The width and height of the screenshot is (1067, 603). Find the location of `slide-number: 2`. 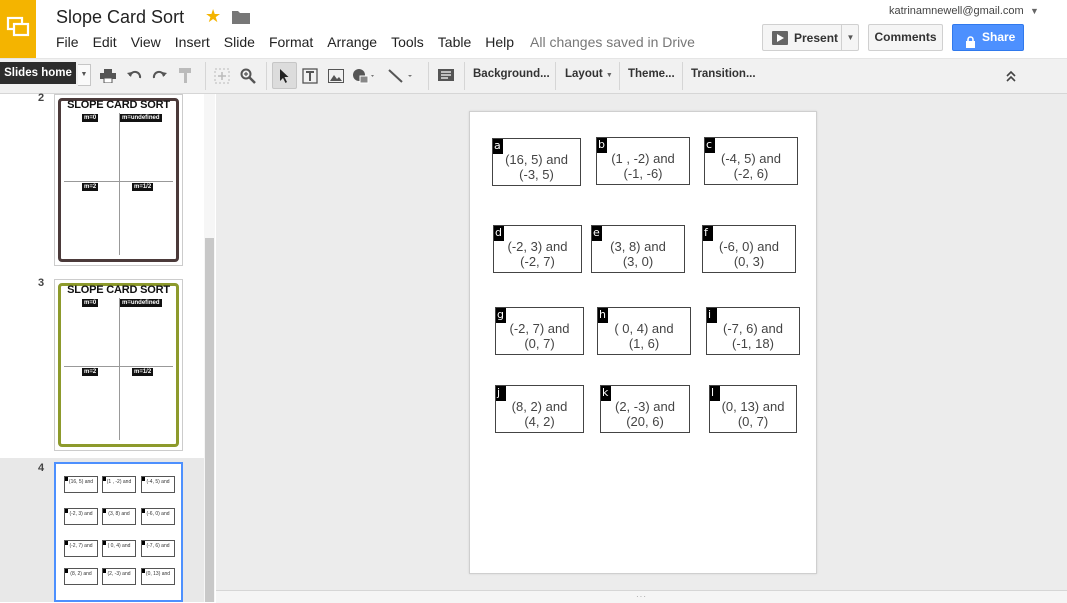

slide-number: 2 is located at coordinates (41, 98).